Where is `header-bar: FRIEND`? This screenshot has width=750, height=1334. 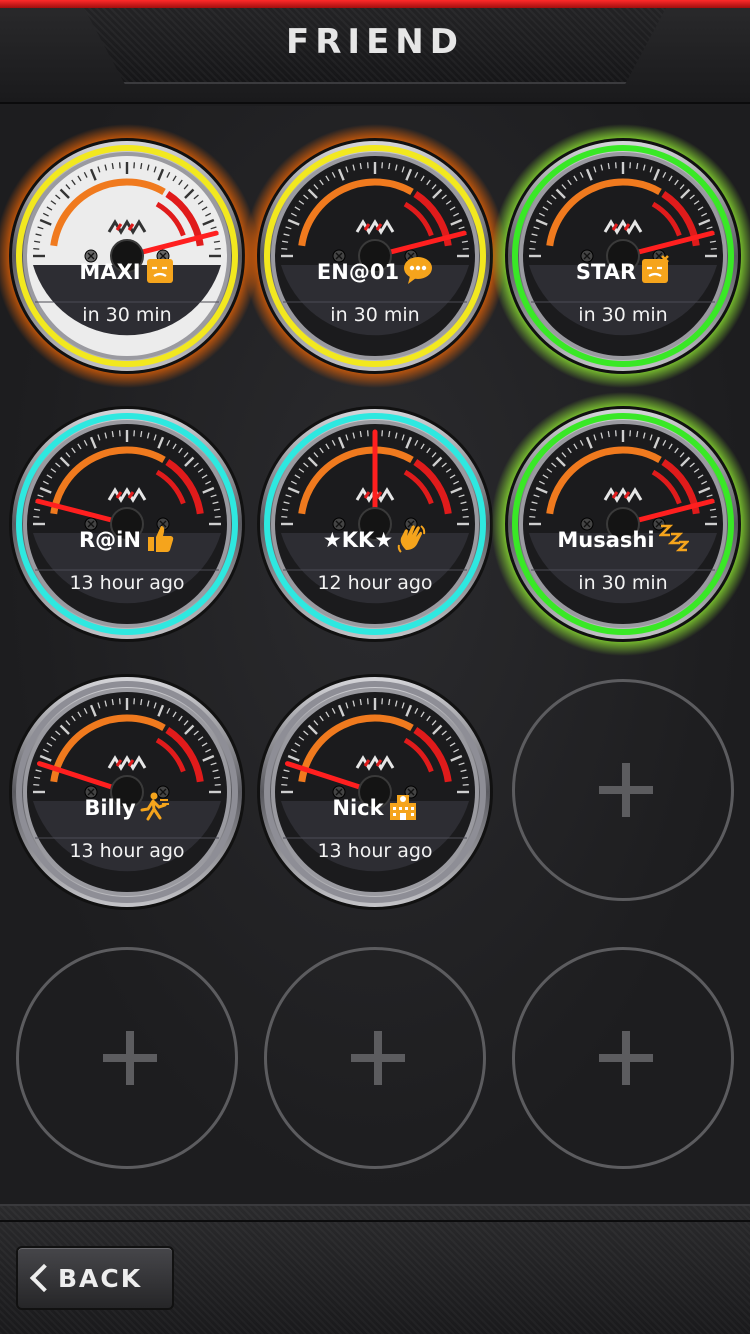 header-bar: FRIEND is located at coordinates (375, 52).